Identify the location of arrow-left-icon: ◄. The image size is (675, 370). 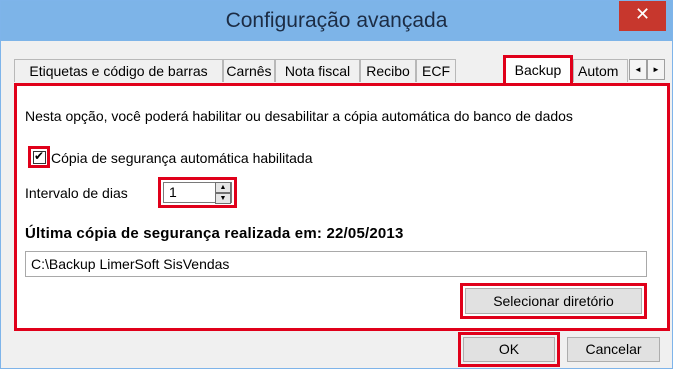
(638, 69).